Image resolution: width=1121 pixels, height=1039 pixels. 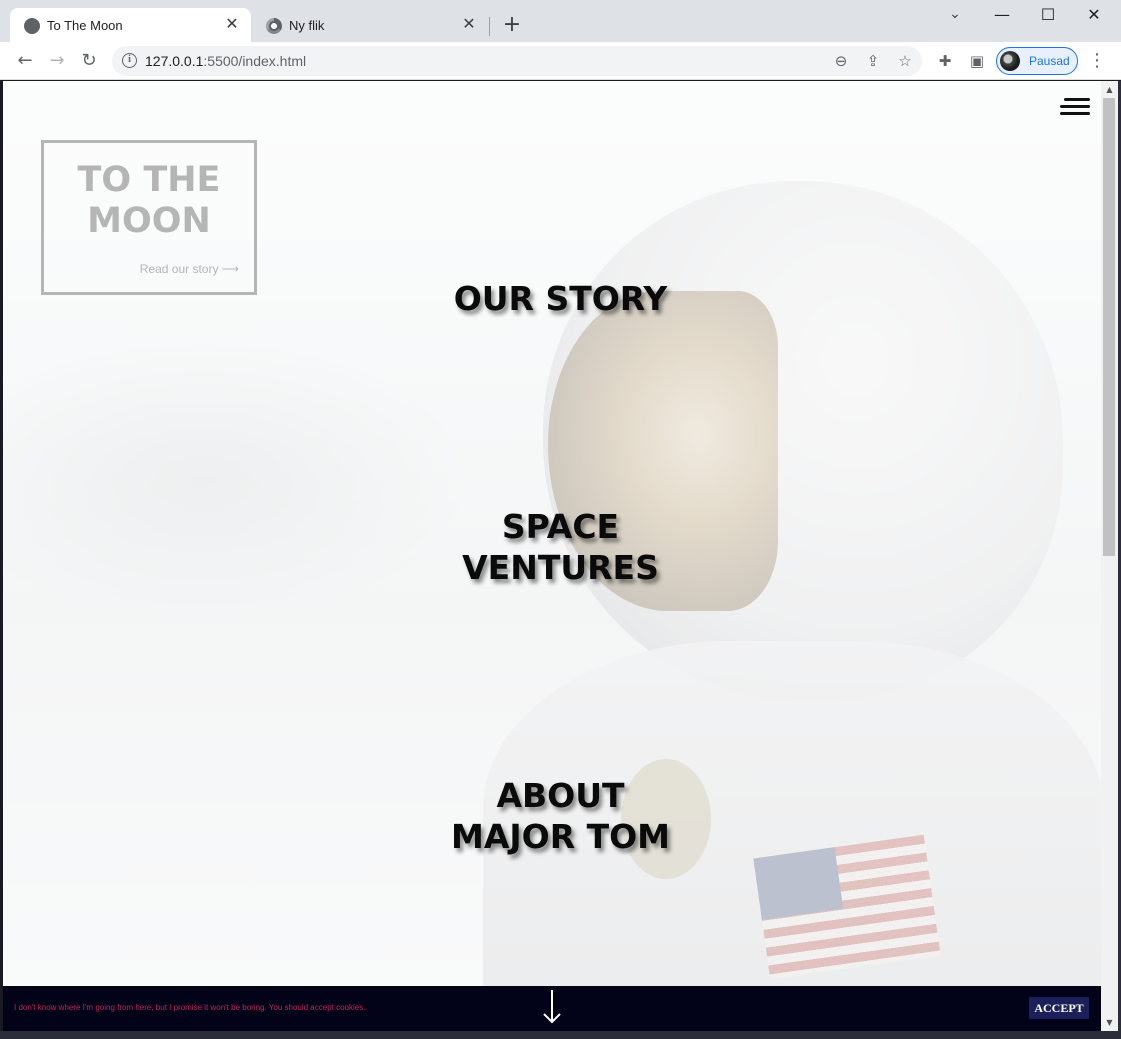 I want to click on info-icon: i, so click(x=129, y=60).